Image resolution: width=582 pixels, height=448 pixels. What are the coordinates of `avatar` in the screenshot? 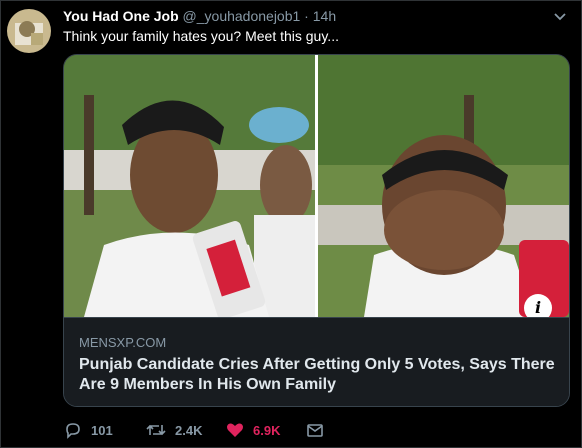 It's located at (29, 31).